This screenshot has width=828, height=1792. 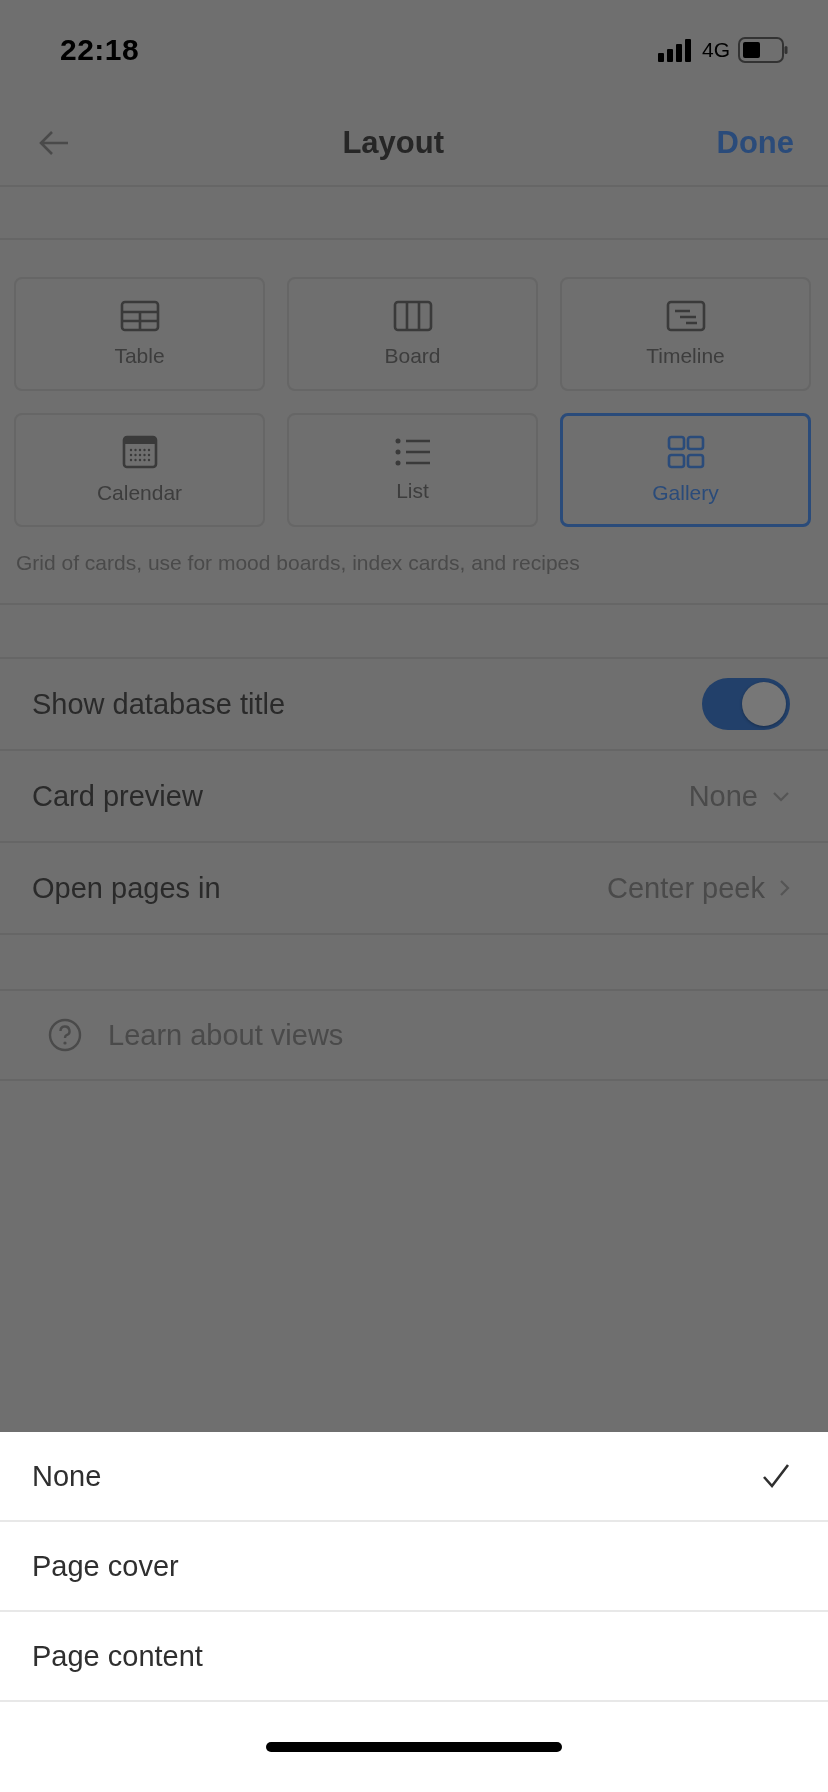 I want to click on columns-icon, so click(x=412, y=316).